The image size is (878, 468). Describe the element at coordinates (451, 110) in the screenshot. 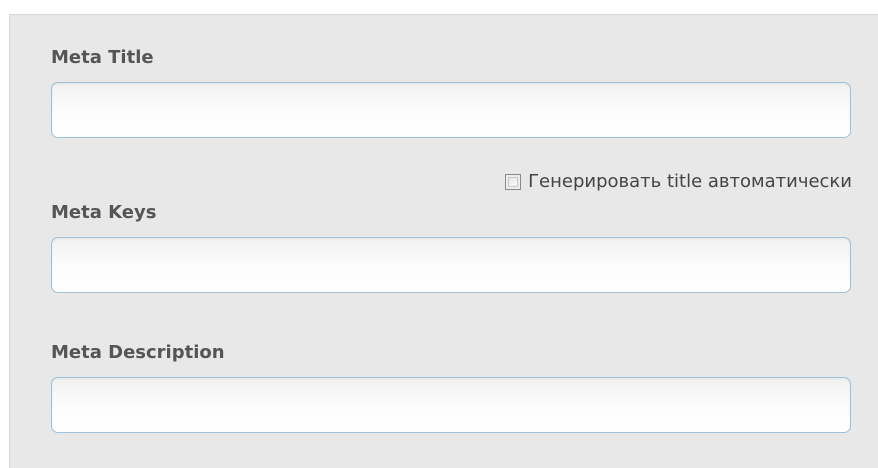

I see `meta-title-input` at that location.